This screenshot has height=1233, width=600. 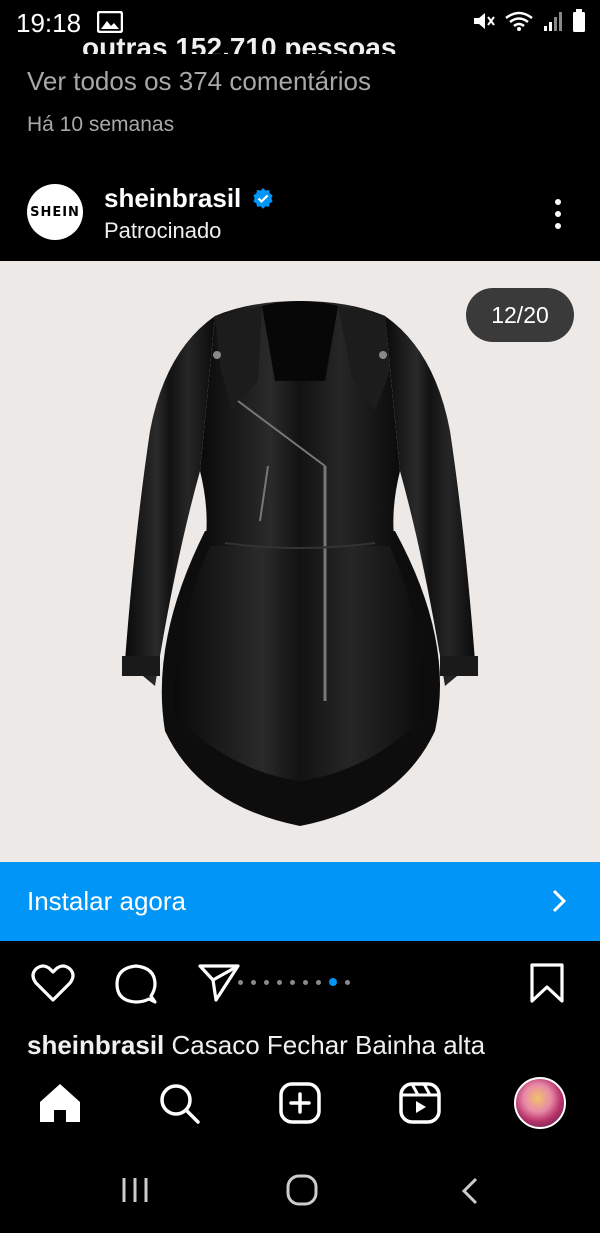 What do you see at coordinates (579, 20) in the screenshot?
I see `battery-icon` at bounding box center [579, 20].